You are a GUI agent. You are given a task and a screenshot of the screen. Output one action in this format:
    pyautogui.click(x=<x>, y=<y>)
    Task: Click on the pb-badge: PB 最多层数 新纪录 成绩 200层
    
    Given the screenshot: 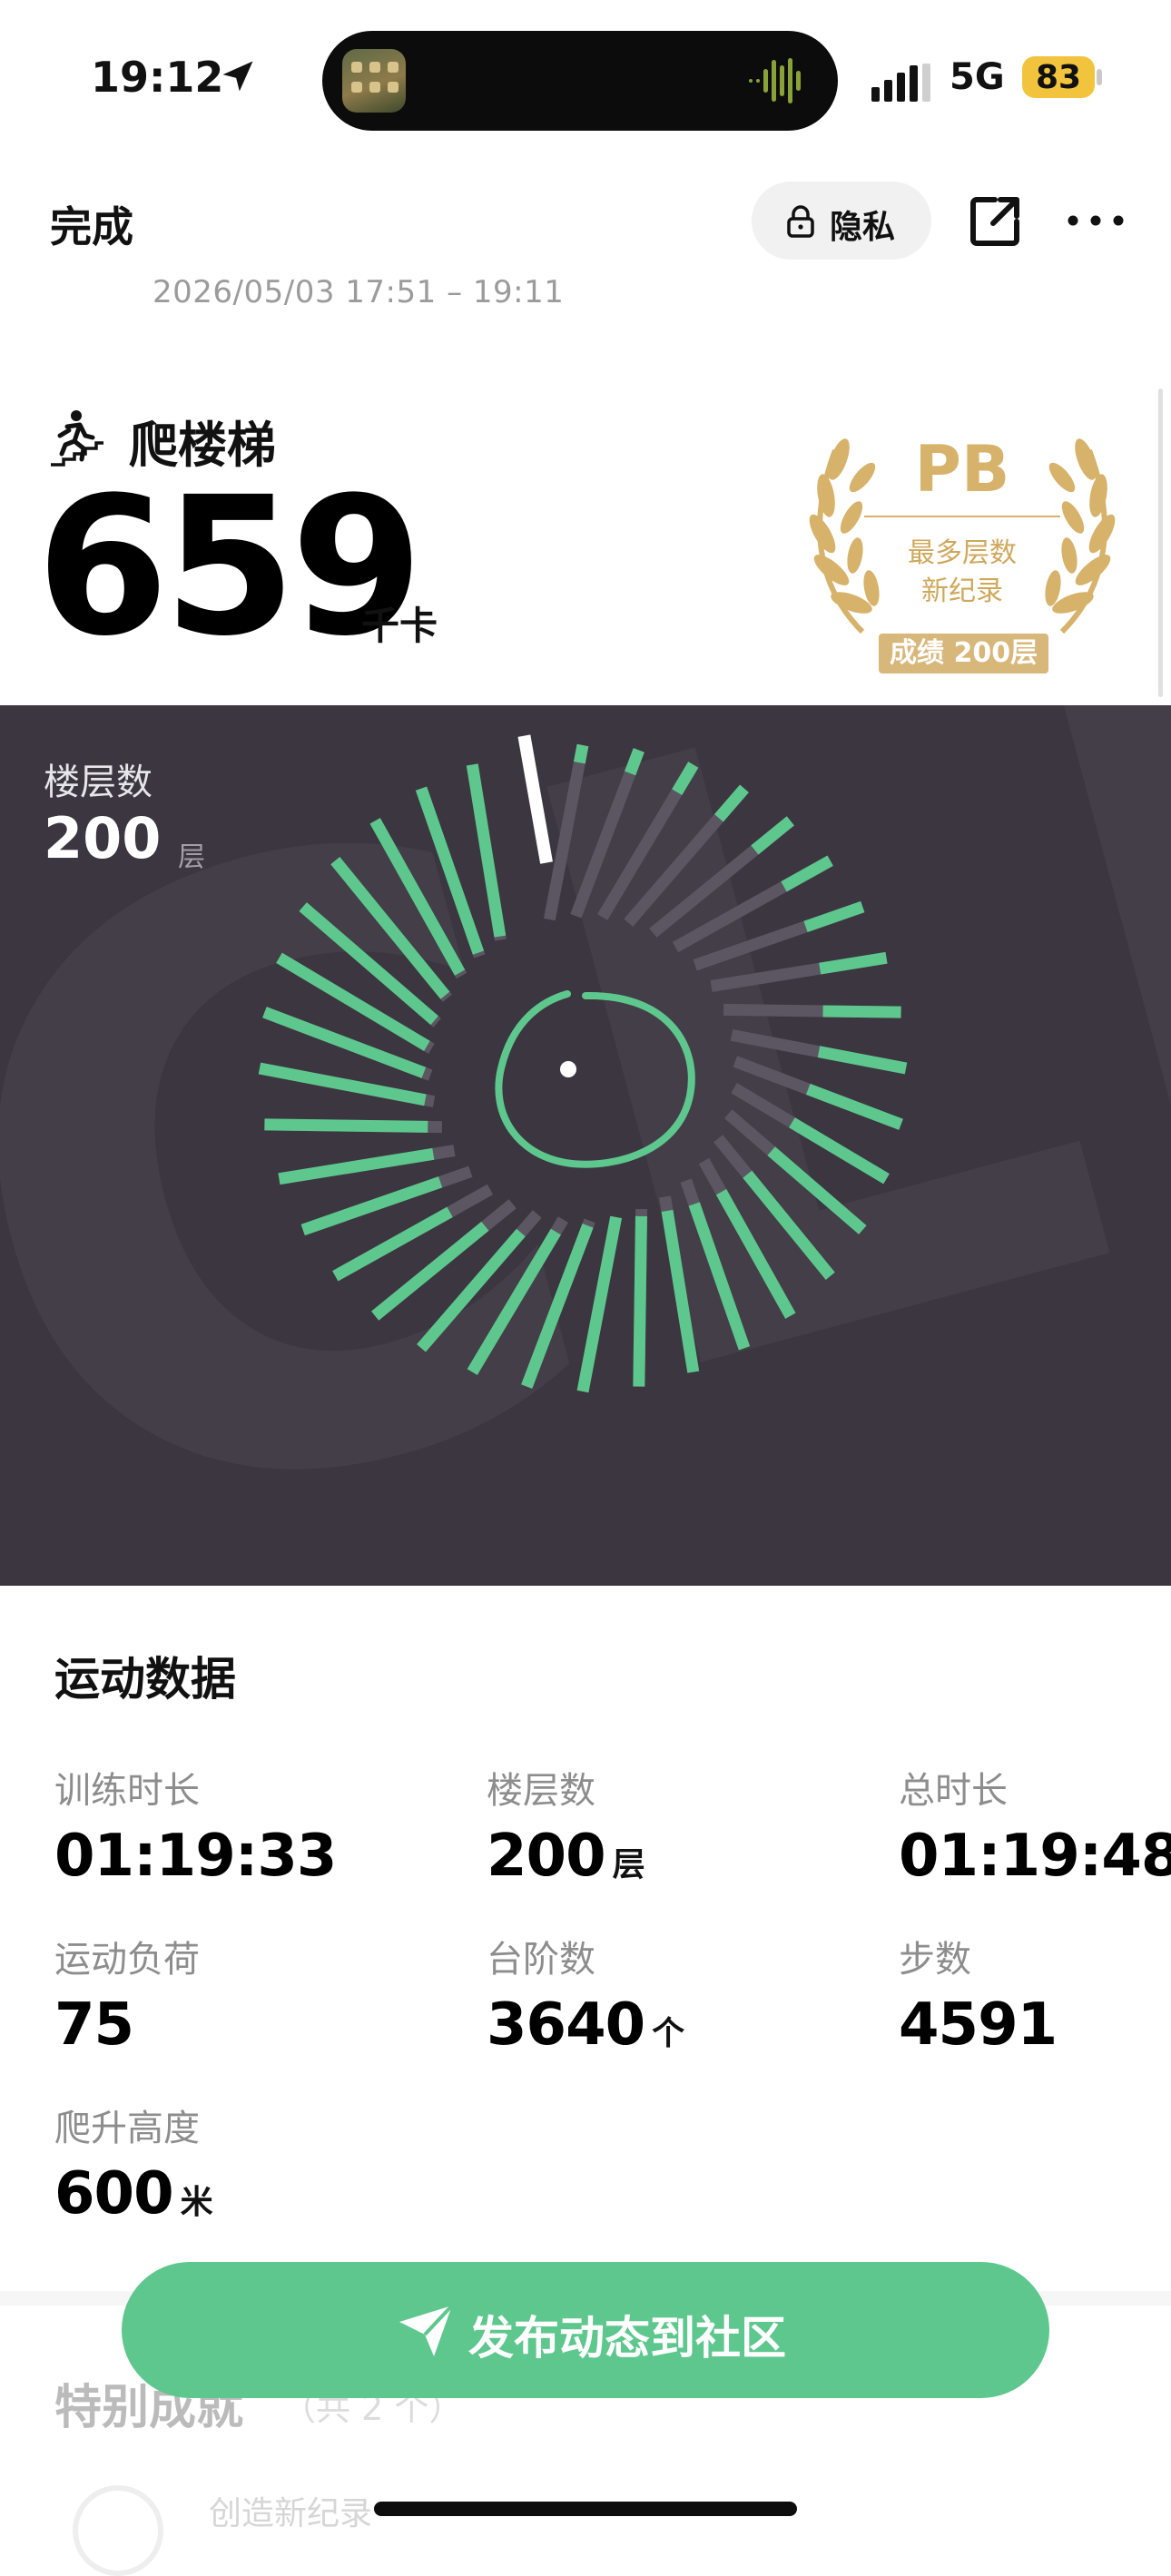 What is the action you would take?
    pyautogui.click(x=963, y=554)
    